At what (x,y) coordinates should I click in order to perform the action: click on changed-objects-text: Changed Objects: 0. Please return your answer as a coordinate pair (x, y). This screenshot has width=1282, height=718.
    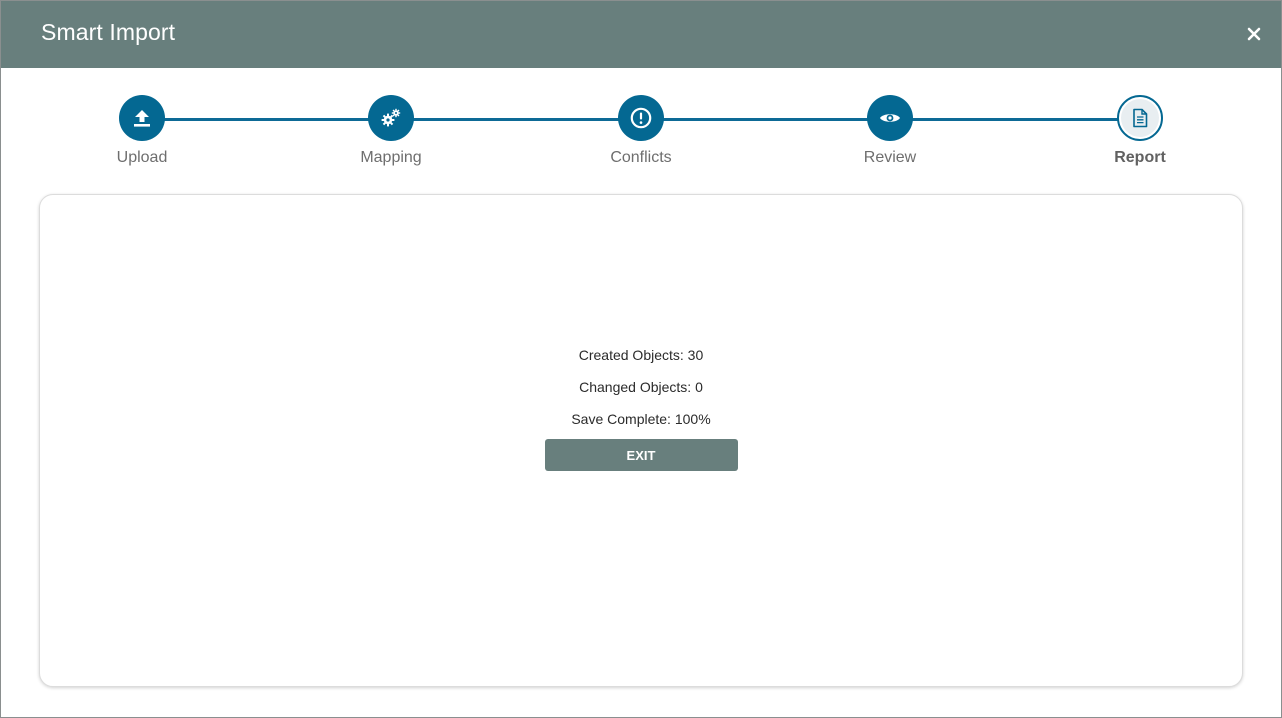
    Looking at the image, I should click on (641, 387).